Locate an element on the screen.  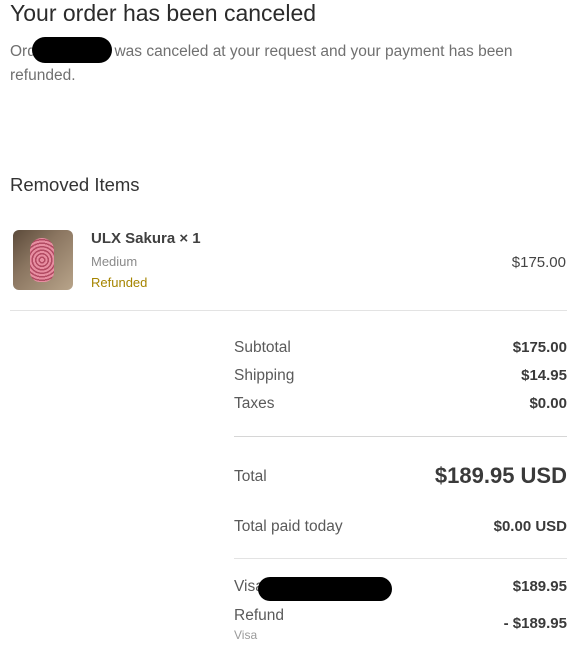
shipping-label: Shipping is located at coordinates (264, 375).